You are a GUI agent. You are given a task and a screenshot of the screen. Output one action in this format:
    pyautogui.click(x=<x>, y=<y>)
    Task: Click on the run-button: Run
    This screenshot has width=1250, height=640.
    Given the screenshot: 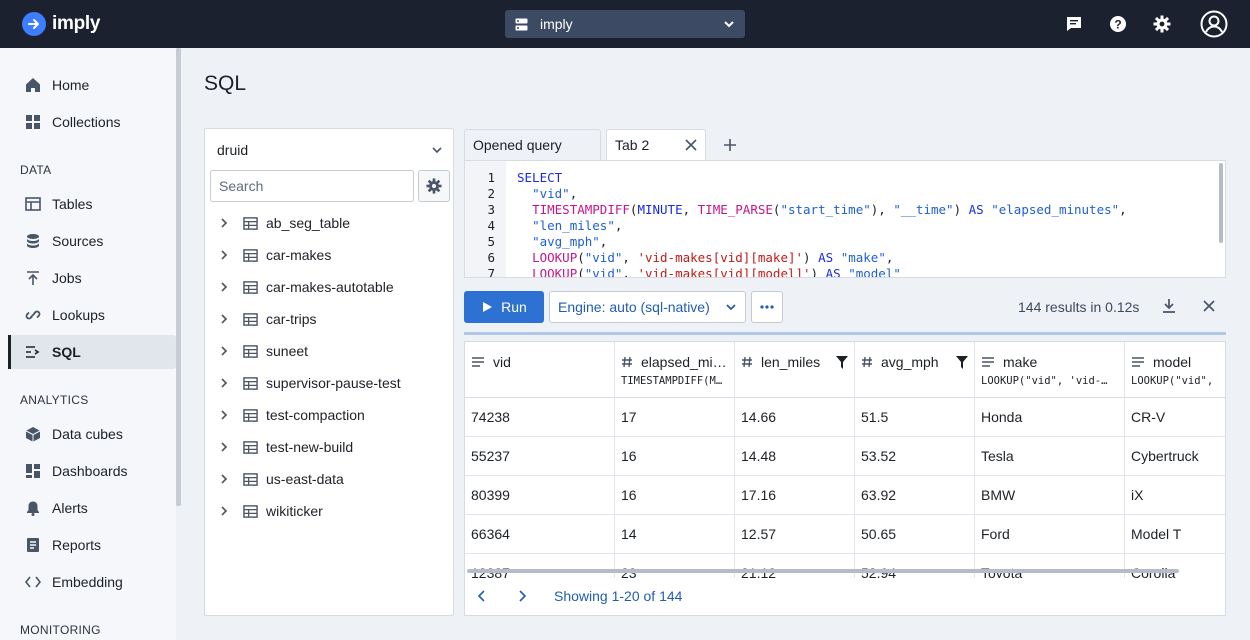 What is the action you would take?
    pyautogui.click(x=504, y=307)
    